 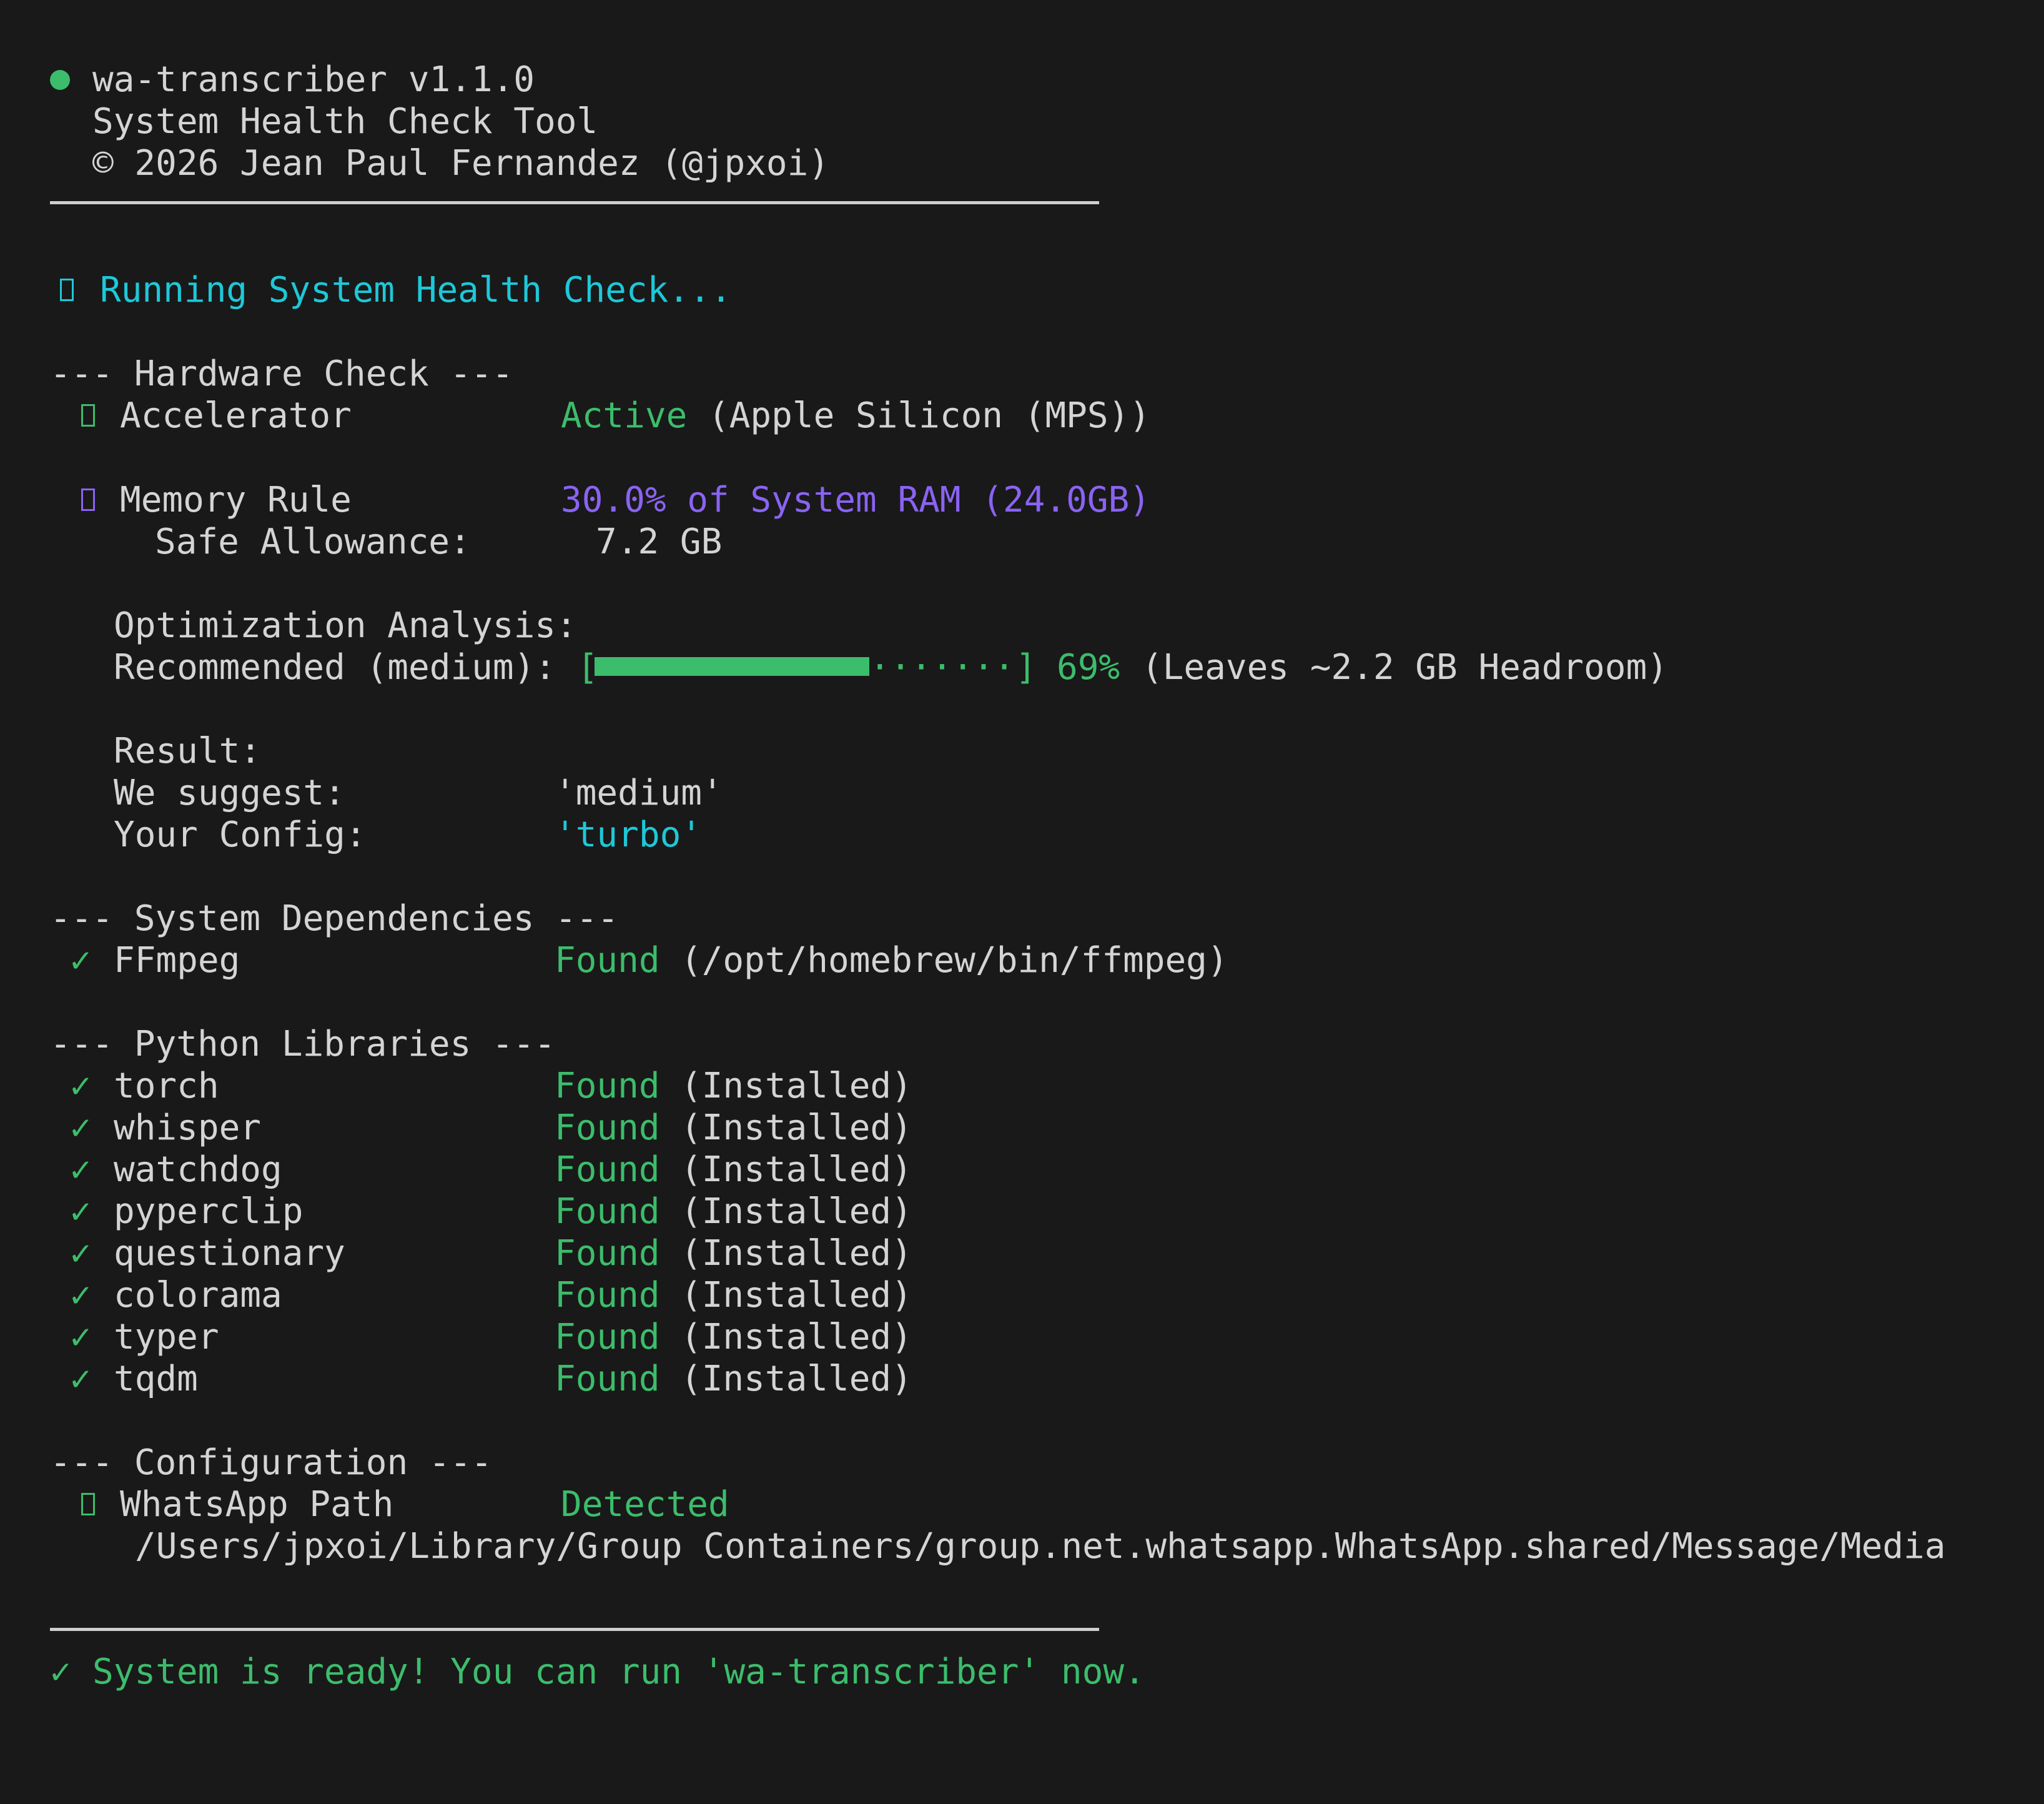 What do you see at coordinates (574, 203) in the screenshot?
I see `top-divider` at bounding box center [574, 203].